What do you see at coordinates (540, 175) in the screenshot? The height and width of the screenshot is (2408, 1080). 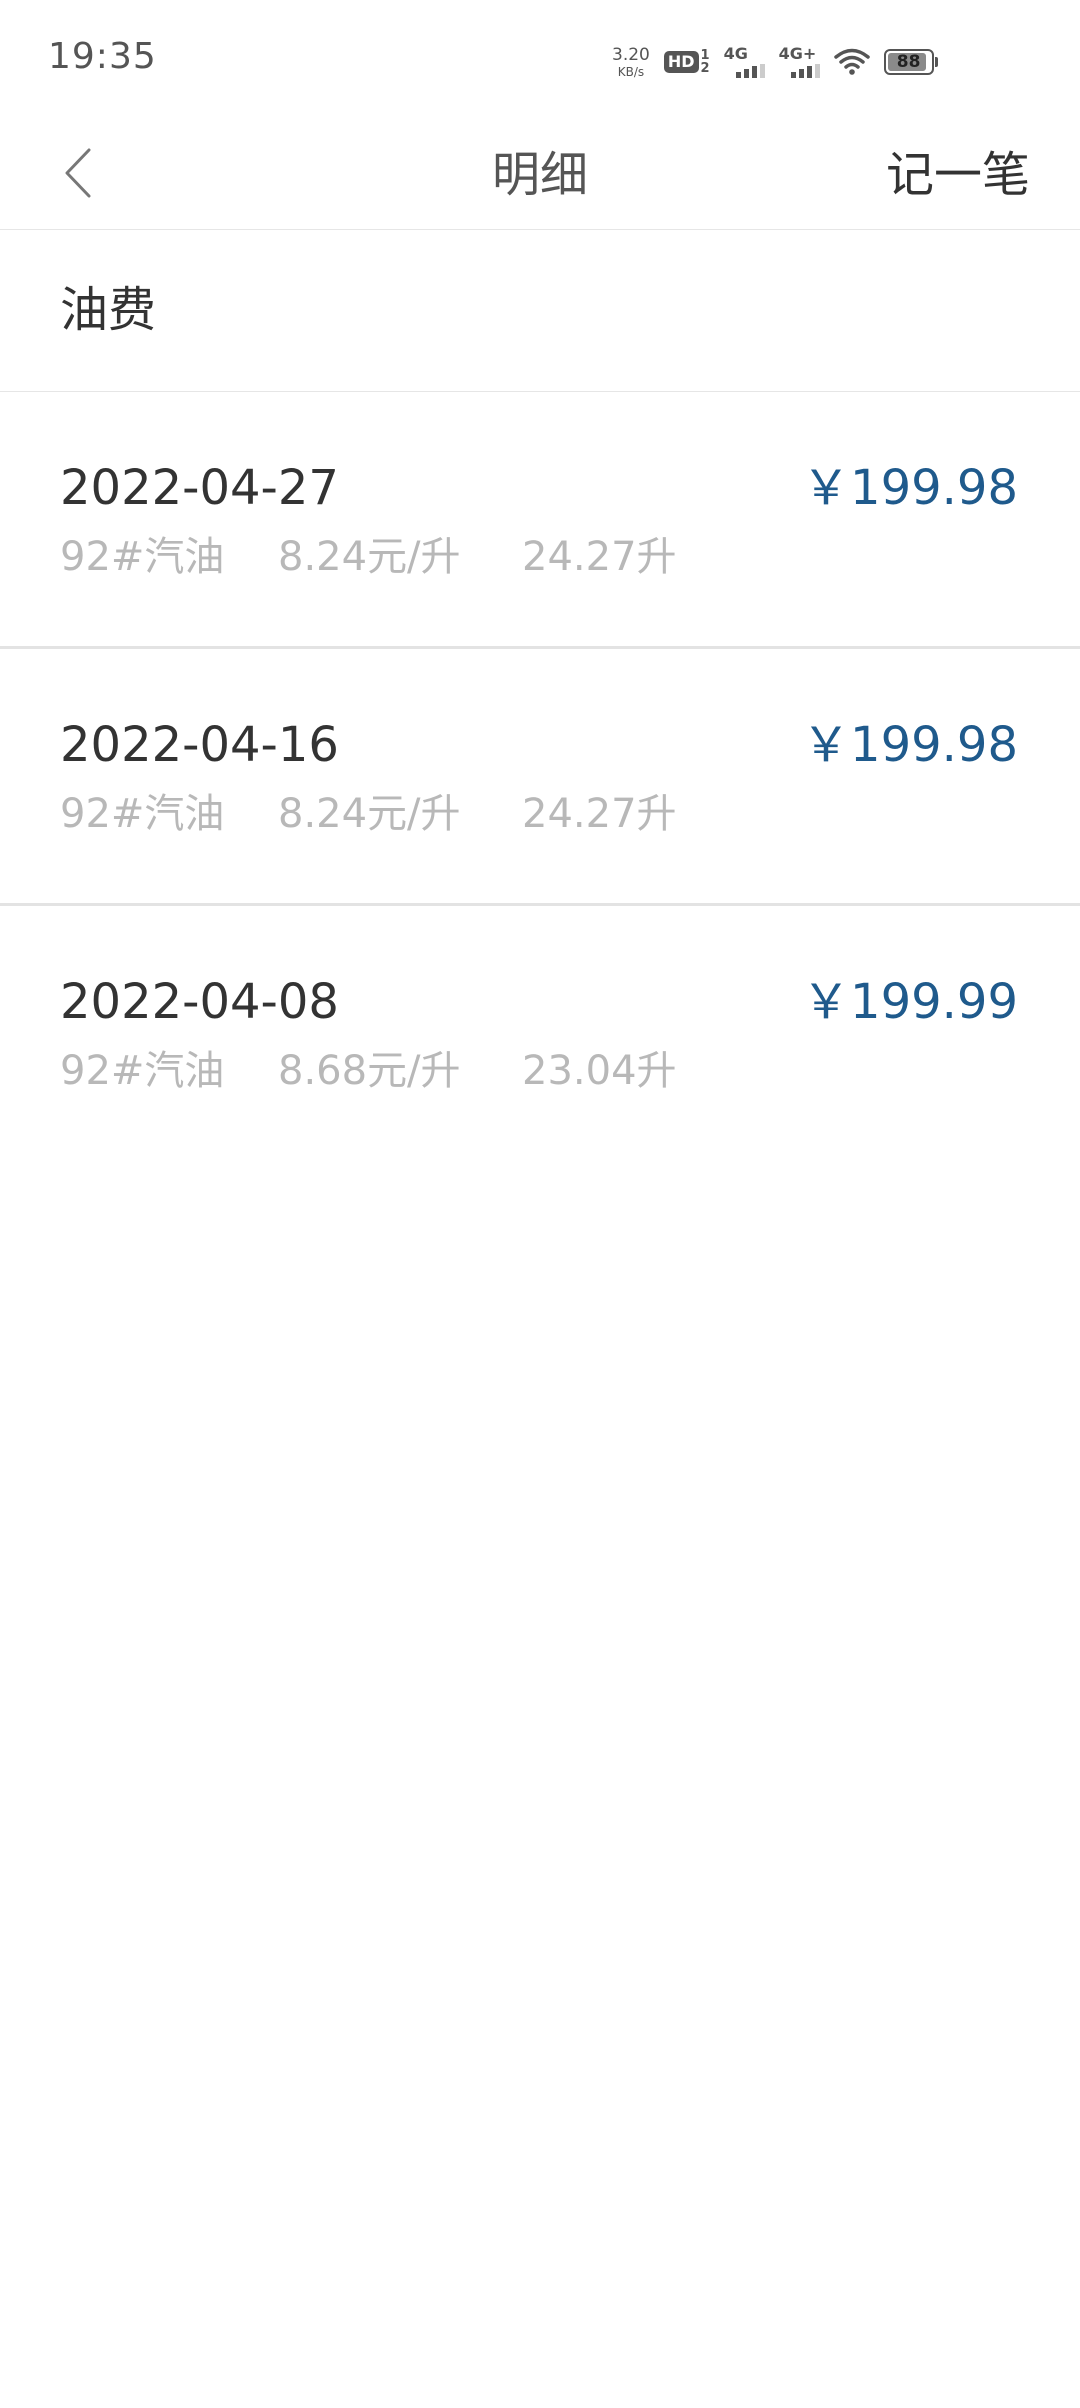 I see `nav-bar: 明细 记一笔` at bounding box center [540, 175].